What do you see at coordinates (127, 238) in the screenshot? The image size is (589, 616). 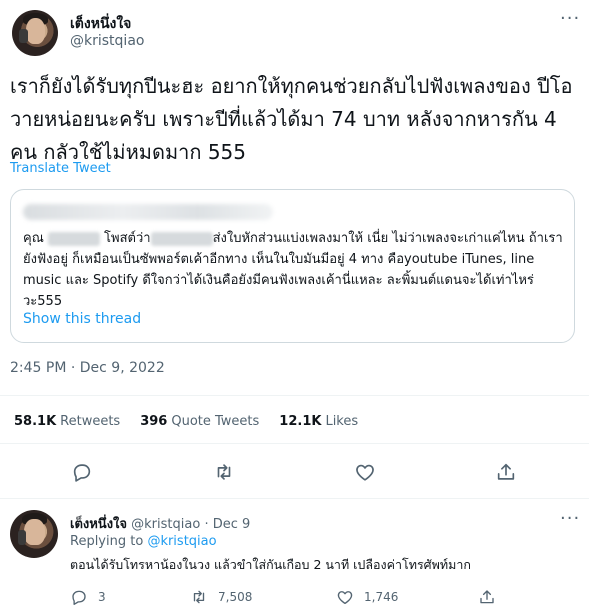 I see `quoted-text-part2: โพสต์ว่า` at bounding box center [127, 238].